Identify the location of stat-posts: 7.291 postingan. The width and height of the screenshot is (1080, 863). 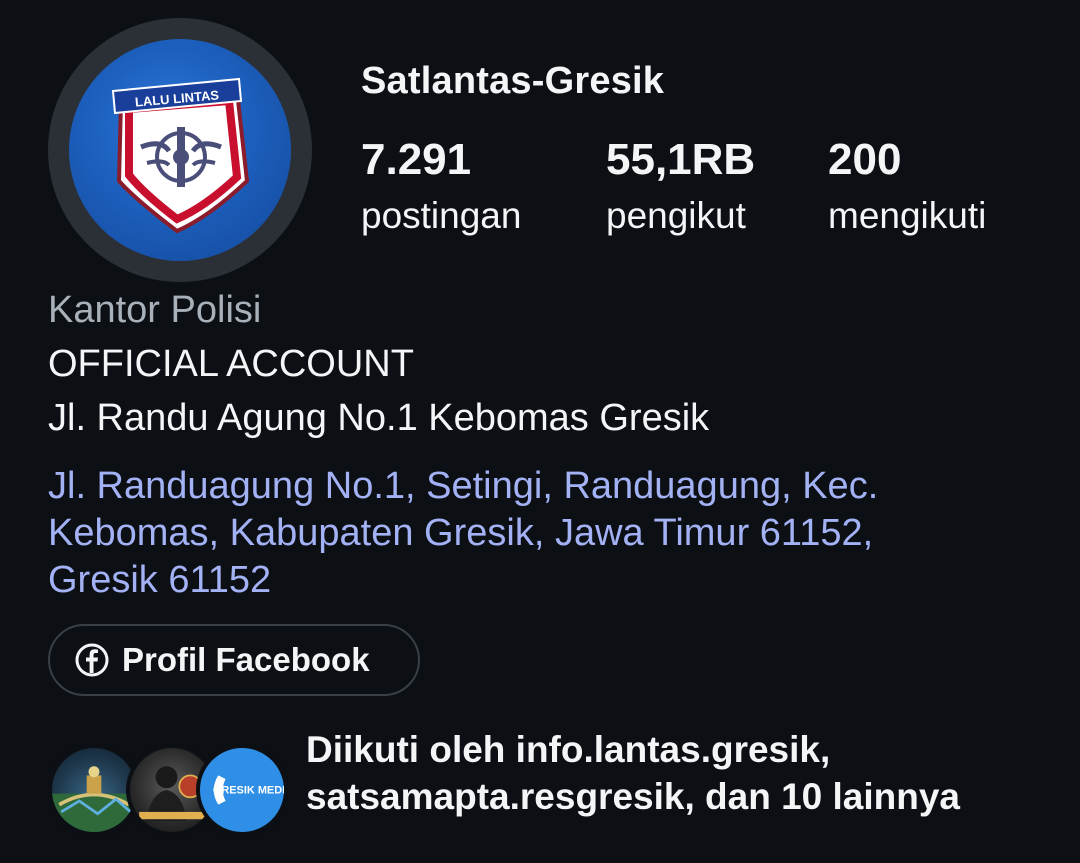
(441, 187).